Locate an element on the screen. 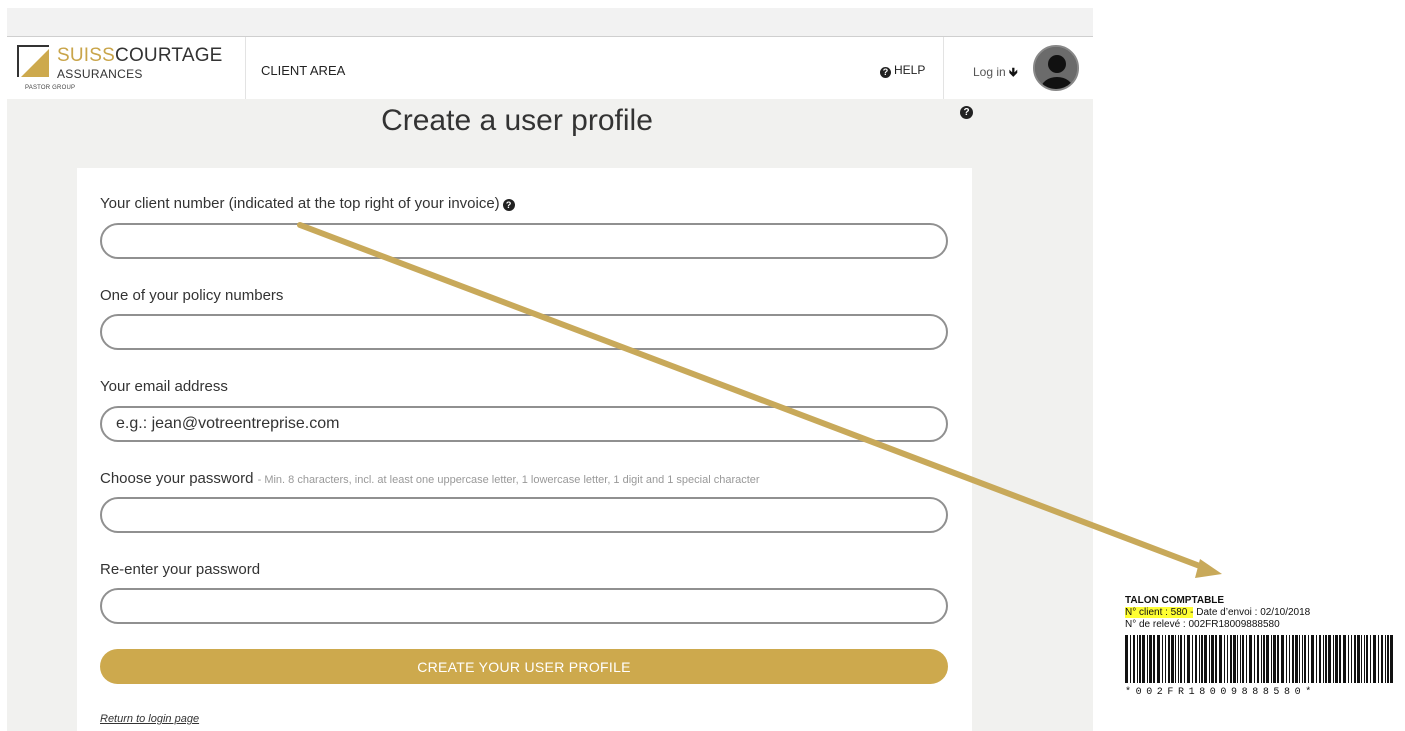 The height and width of the screenshot is (731, 1405). help-label: HELP is located at coordinates (910, 70).